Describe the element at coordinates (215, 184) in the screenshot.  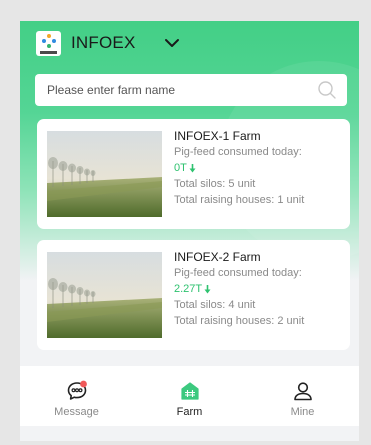
I see `silos-count: Total silos: 5 unit` at that location.